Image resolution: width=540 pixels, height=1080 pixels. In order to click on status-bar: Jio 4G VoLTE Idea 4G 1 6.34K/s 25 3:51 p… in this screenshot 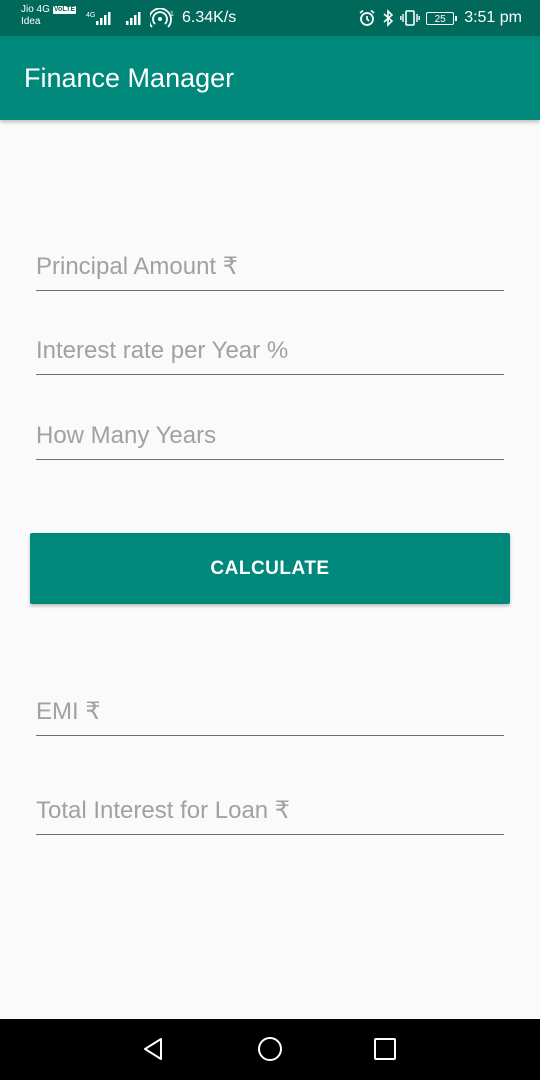, I will do `click(270, 18)`.